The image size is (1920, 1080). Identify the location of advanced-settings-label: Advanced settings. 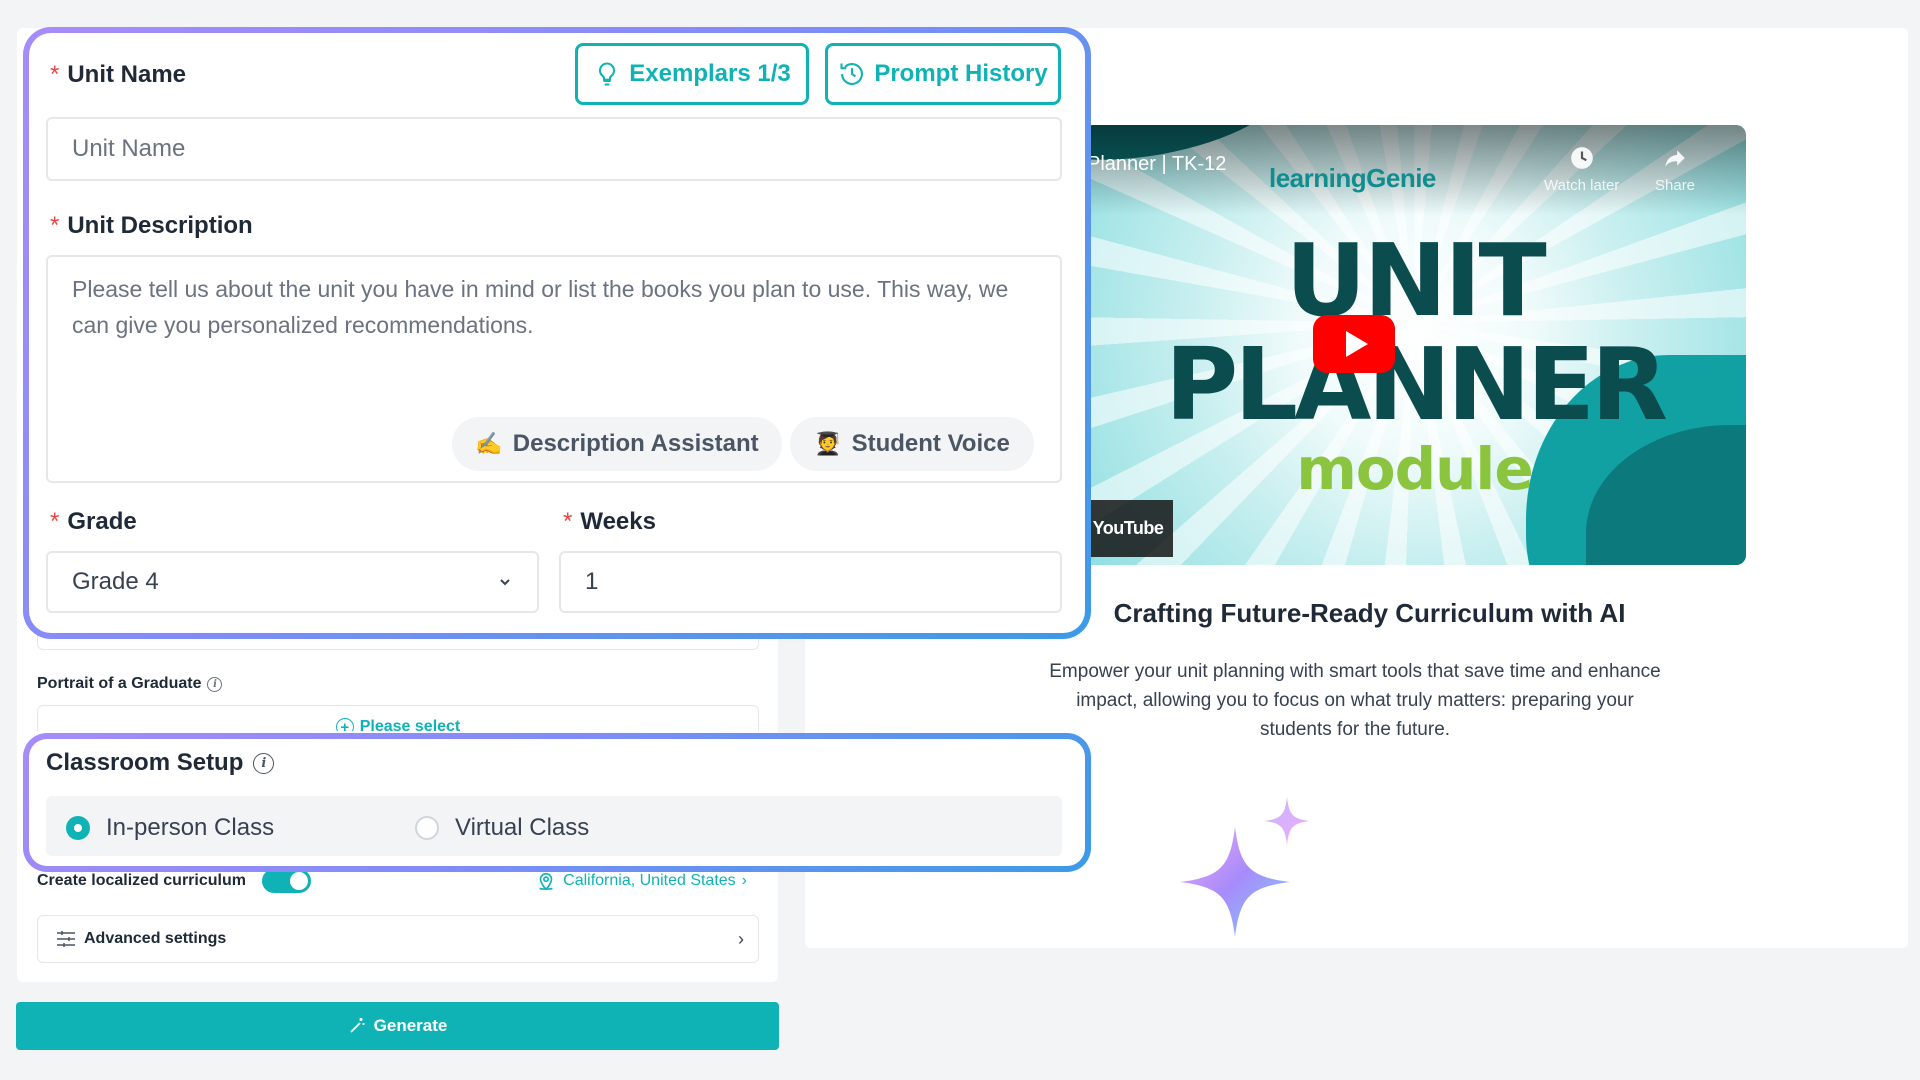
(155, 938).